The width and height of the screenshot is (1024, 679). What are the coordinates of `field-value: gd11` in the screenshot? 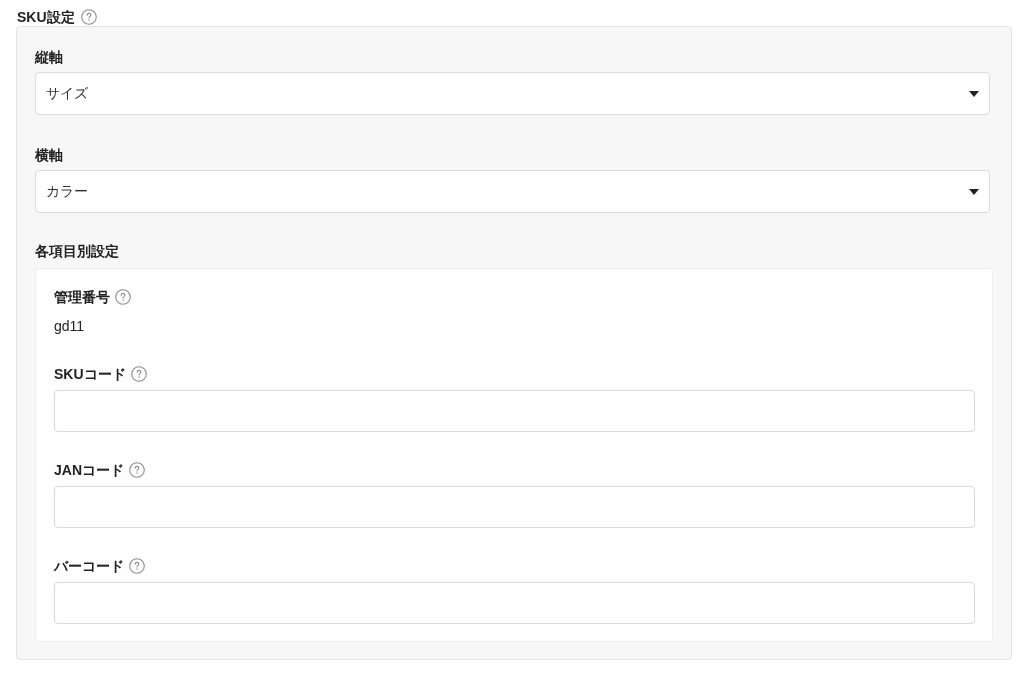 It's located at (69, 326).